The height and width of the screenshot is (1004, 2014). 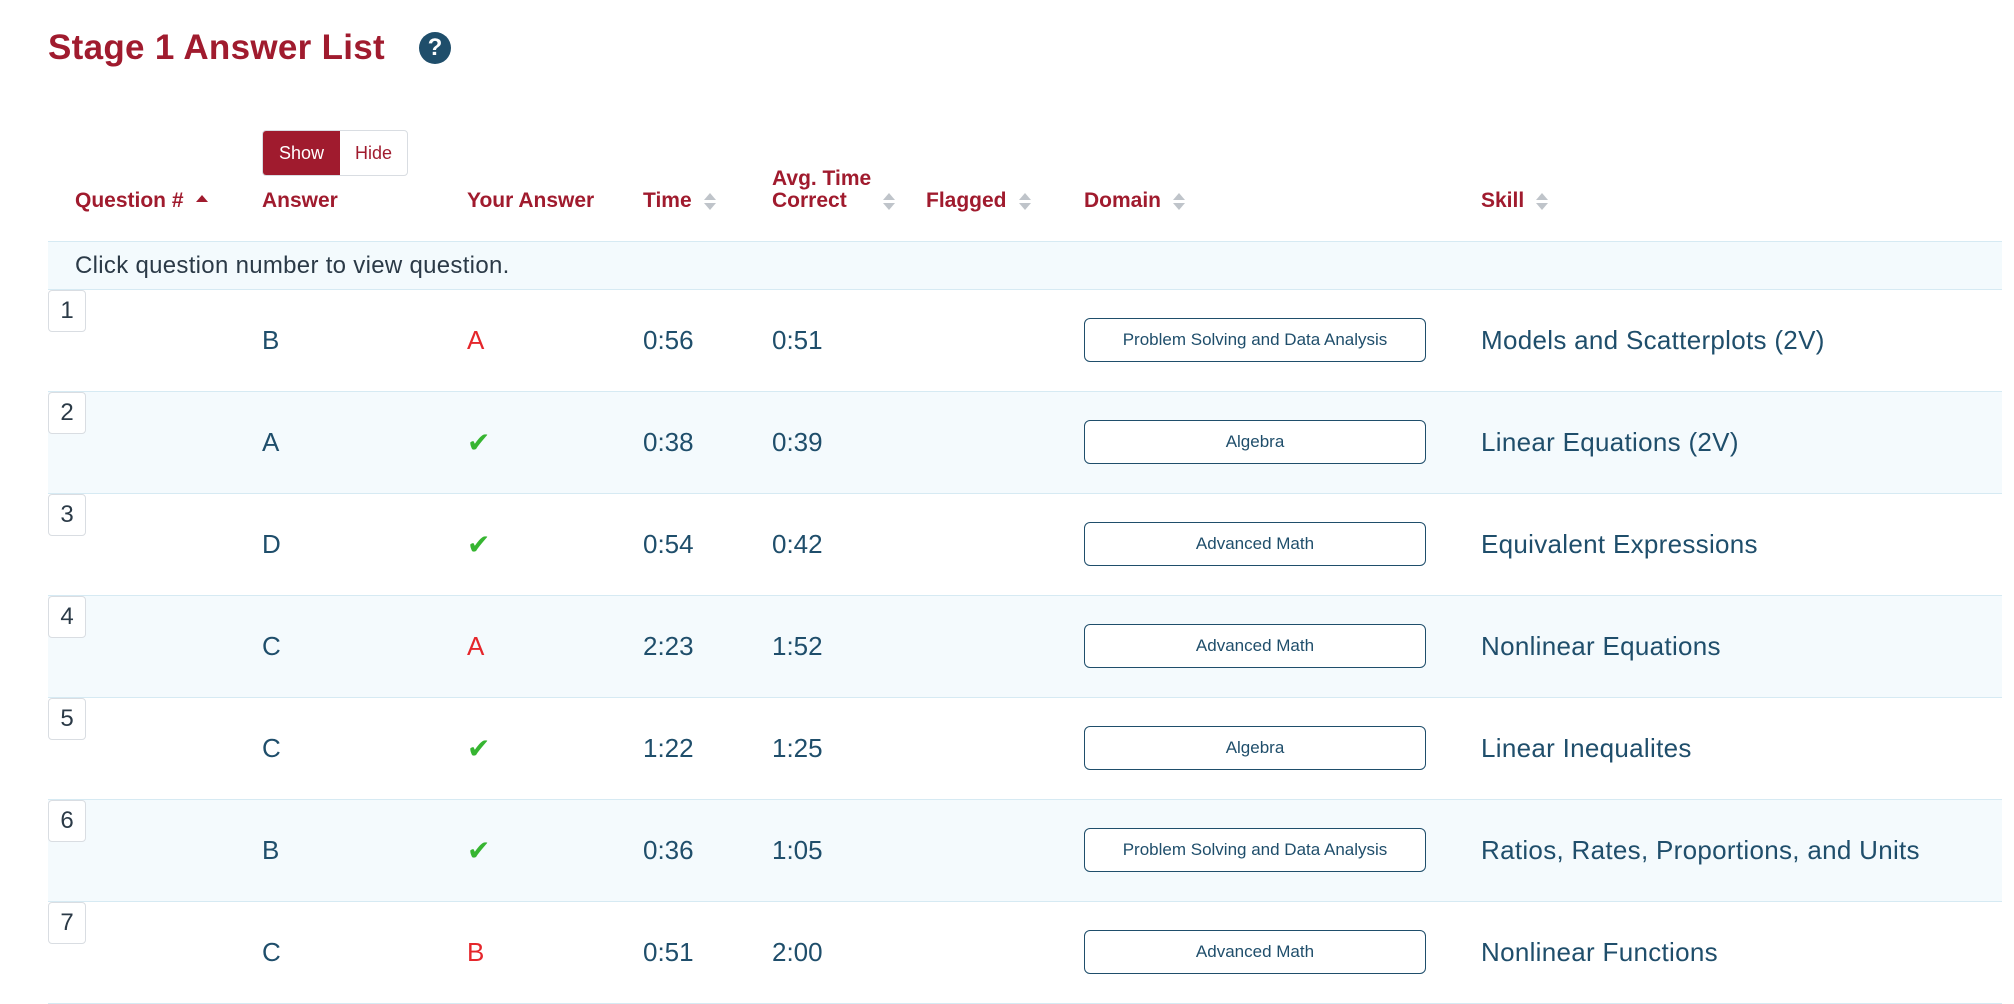 I want to click on time-value: 2:23, so click(x=668, y=646).